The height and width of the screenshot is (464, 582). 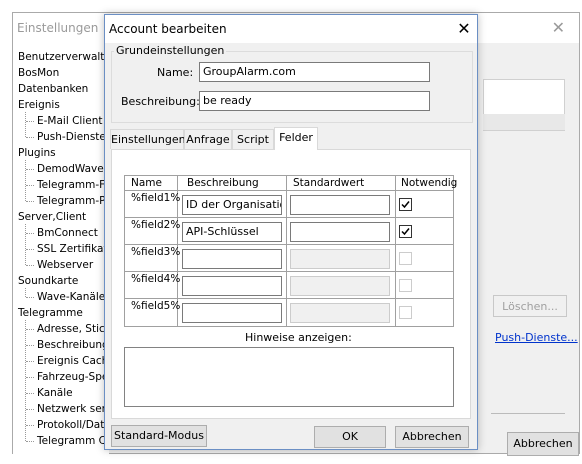 What do you see at coordinates (73, 361) in the screenshot?
I see `tree-child-item: Ereignis Cache` at bounding box center [73, 361].